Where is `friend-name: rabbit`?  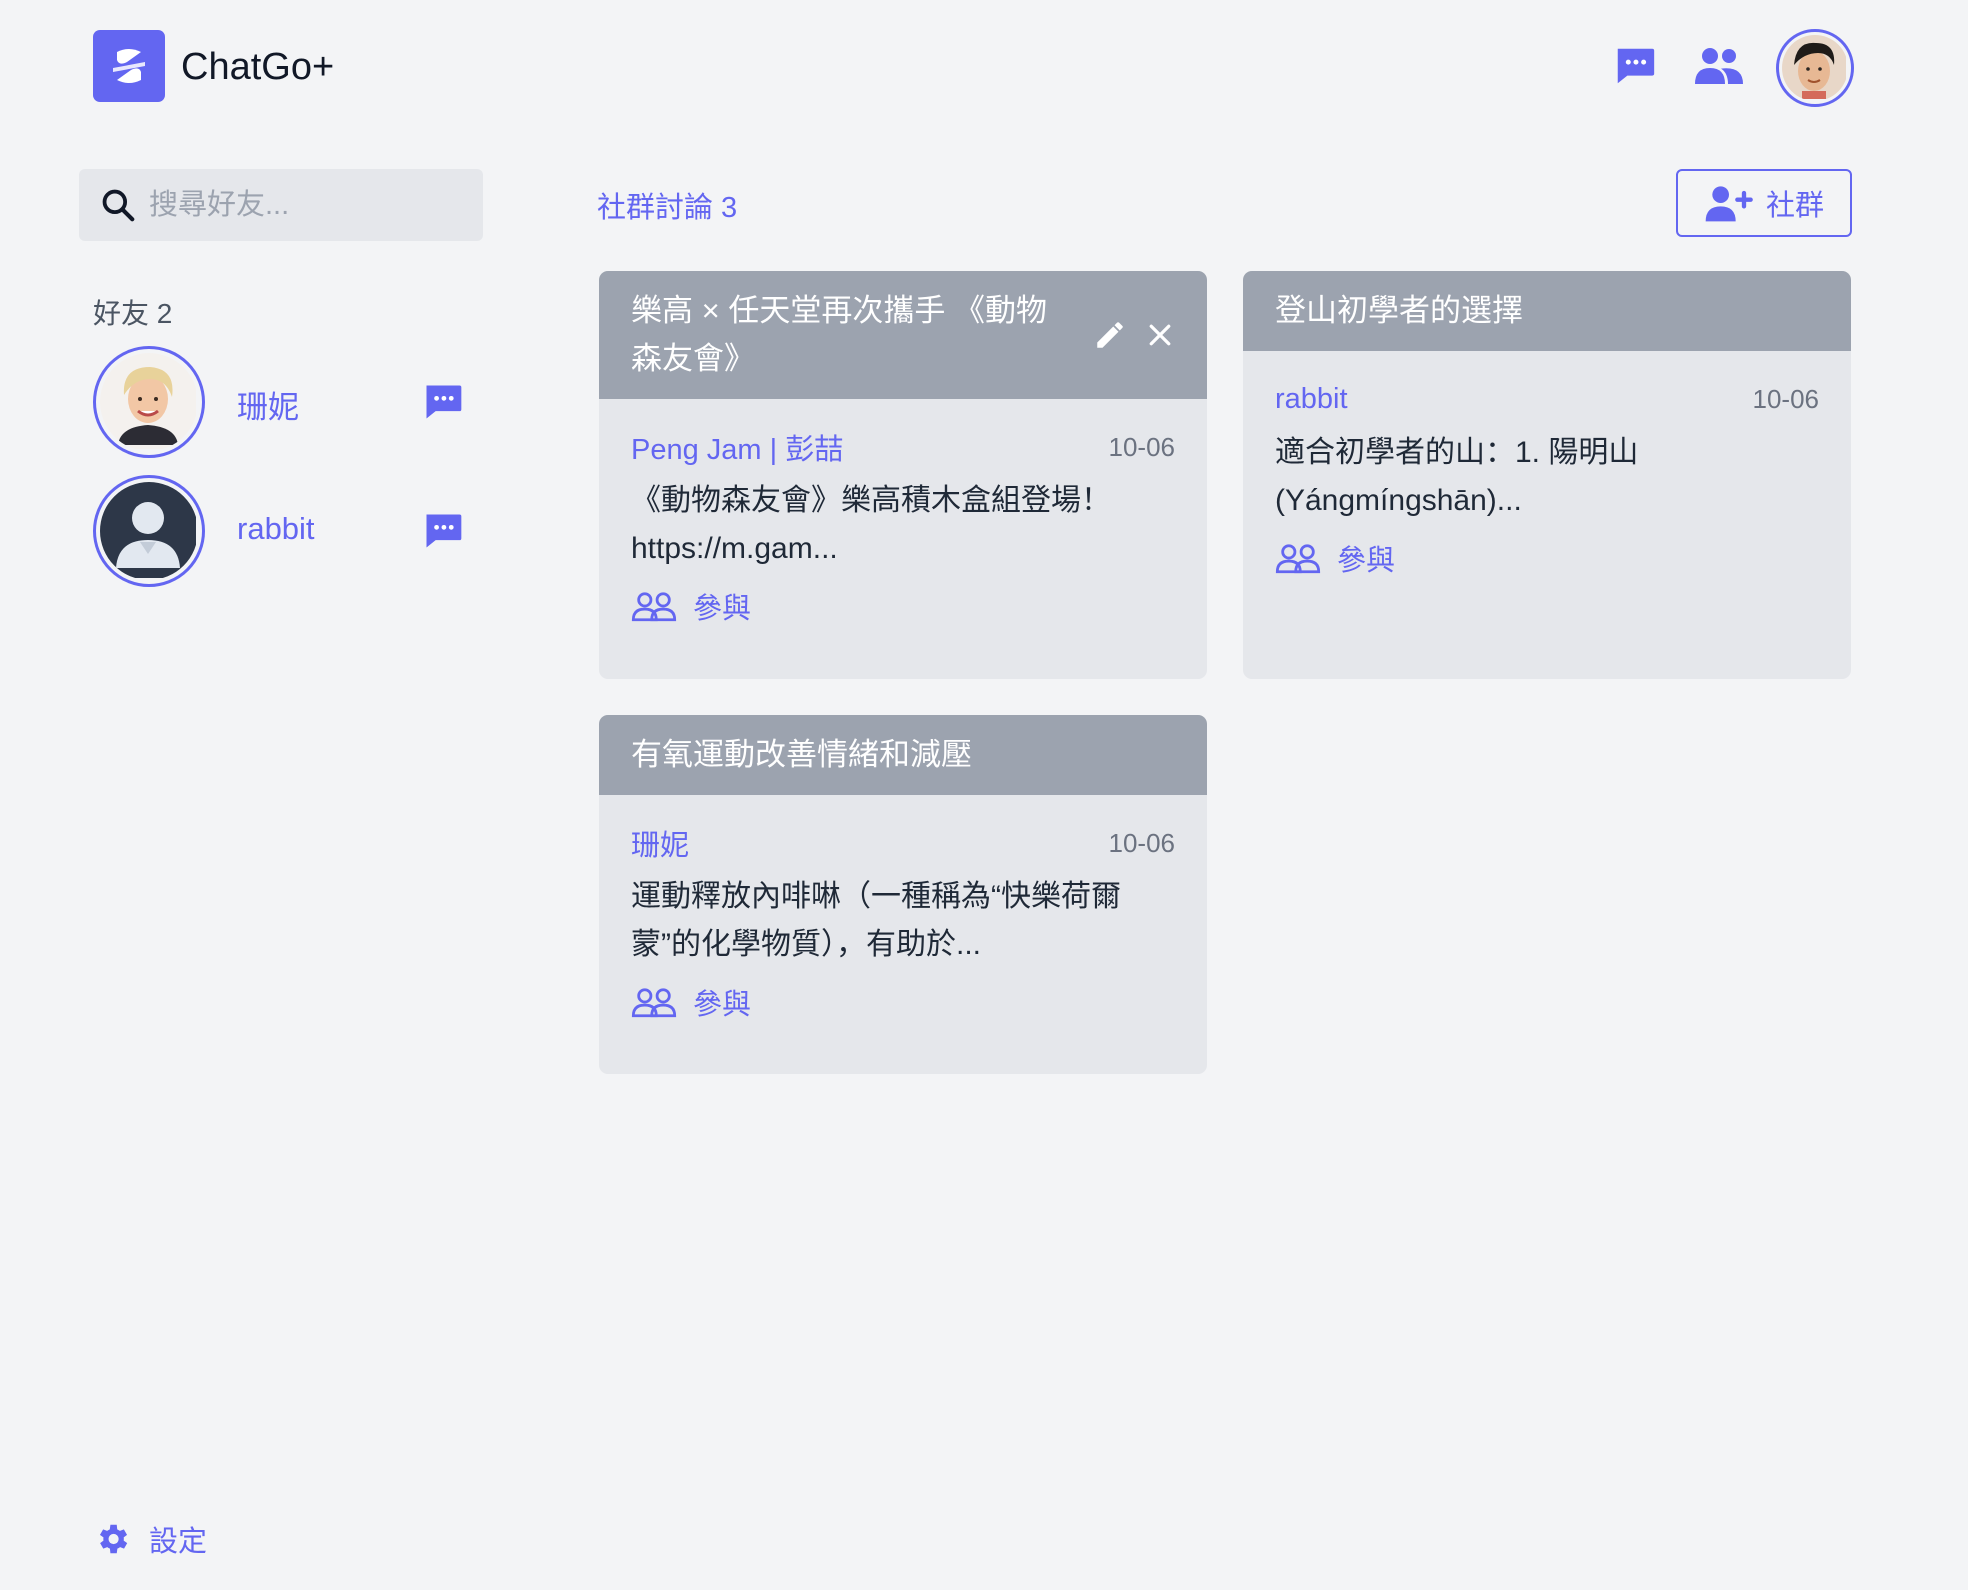 friend-name: rabbit is located at coordinates (276, 528).